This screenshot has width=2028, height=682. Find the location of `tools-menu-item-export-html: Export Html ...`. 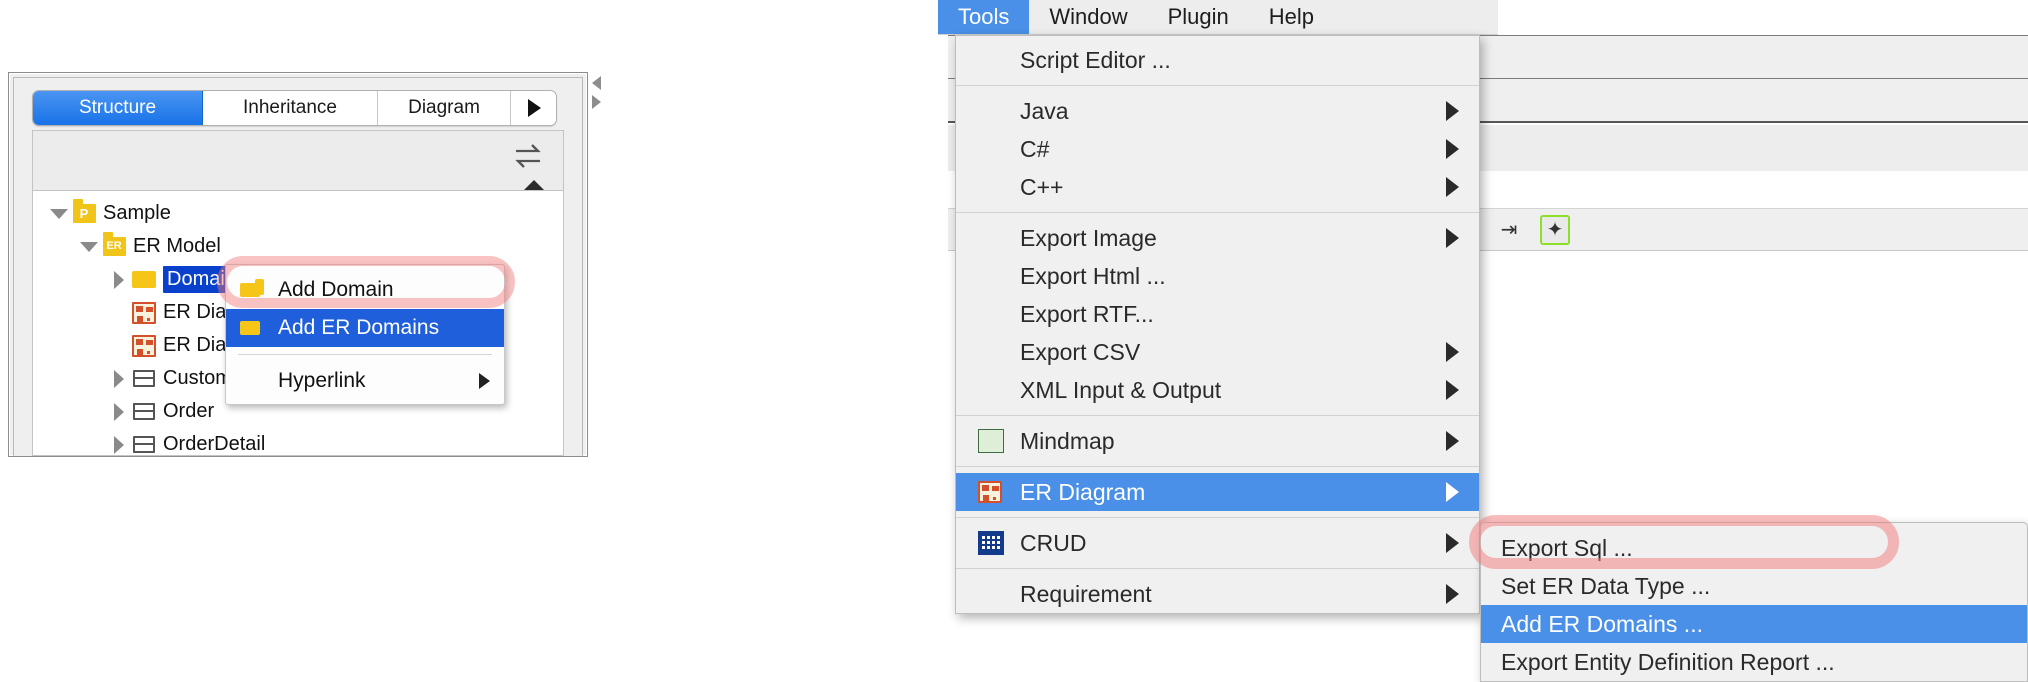

tools-menu-item-export-html: Export Html ... is located at coordinates (1217, 276).